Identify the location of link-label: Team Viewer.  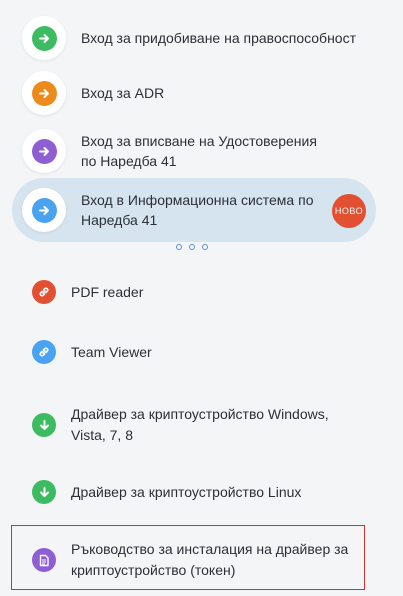
(111, 351).